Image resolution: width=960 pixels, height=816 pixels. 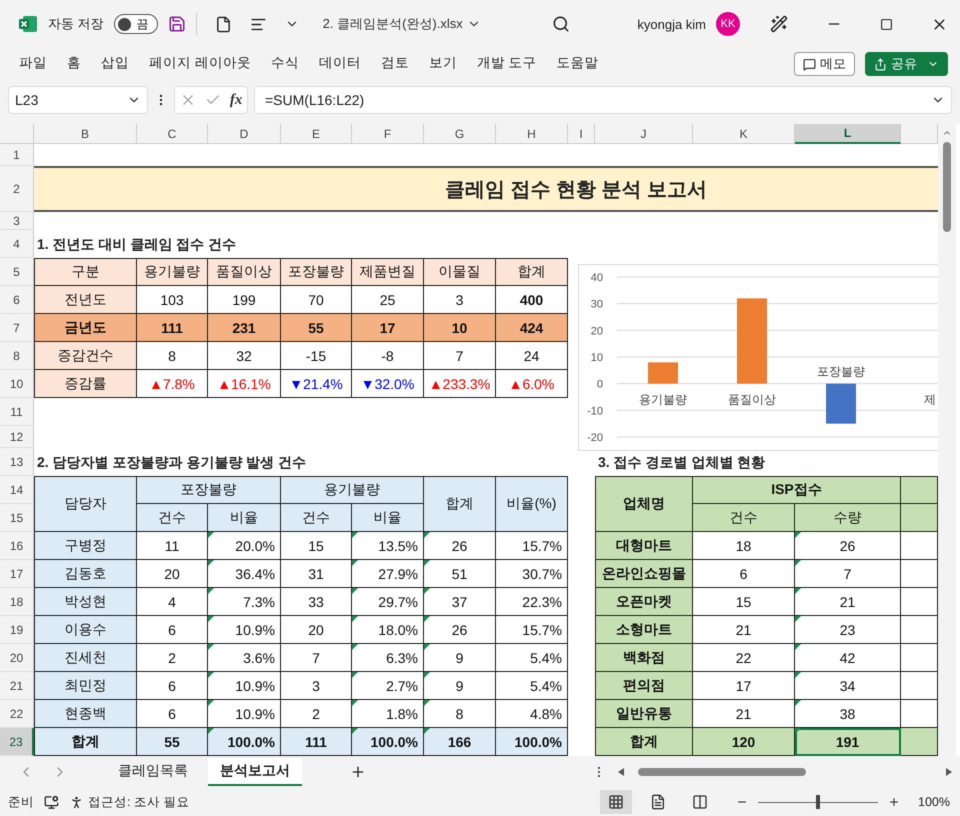 I want to click on search-icon, so click(x=561, y=24).